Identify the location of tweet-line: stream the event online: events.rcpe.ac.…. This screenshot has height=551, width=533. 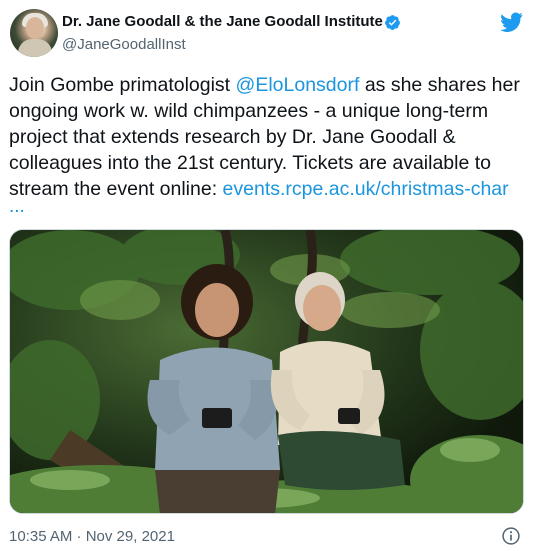
(266, 189).